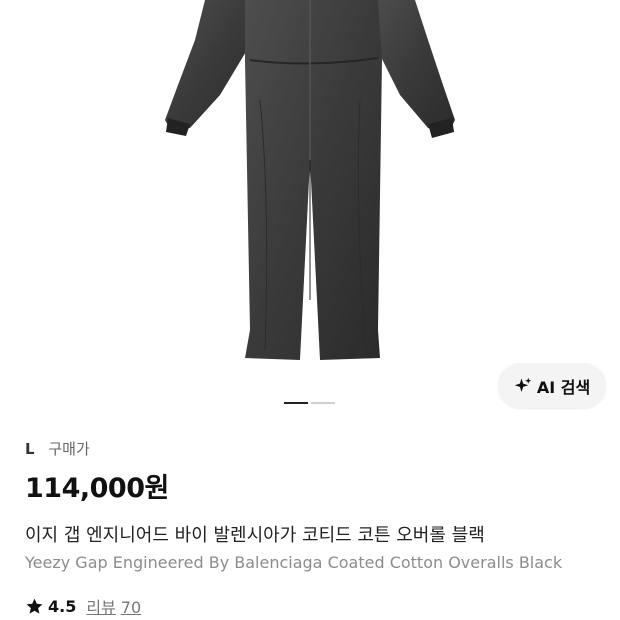  Describe the element at coordinates (323, 403) in the screenshot. I see `carousel-indicator` at that location.